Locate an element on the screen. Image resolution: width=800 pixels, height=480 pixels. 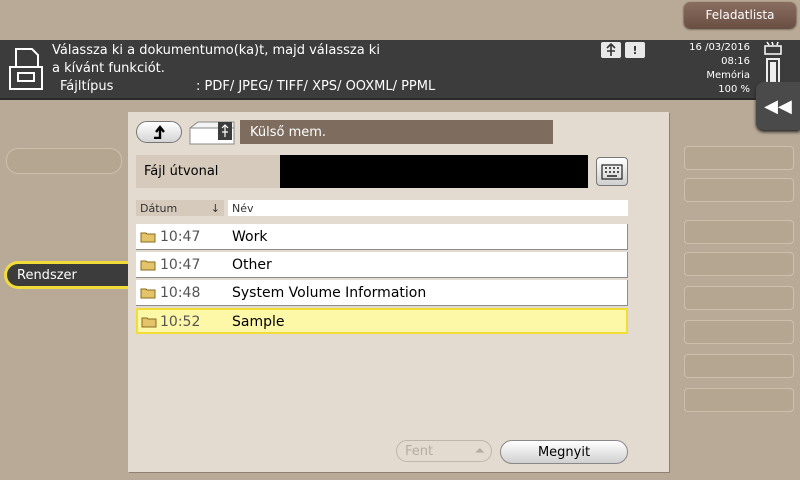
file-list-row: 10:52 Sample is located at coordinates (382, 321).